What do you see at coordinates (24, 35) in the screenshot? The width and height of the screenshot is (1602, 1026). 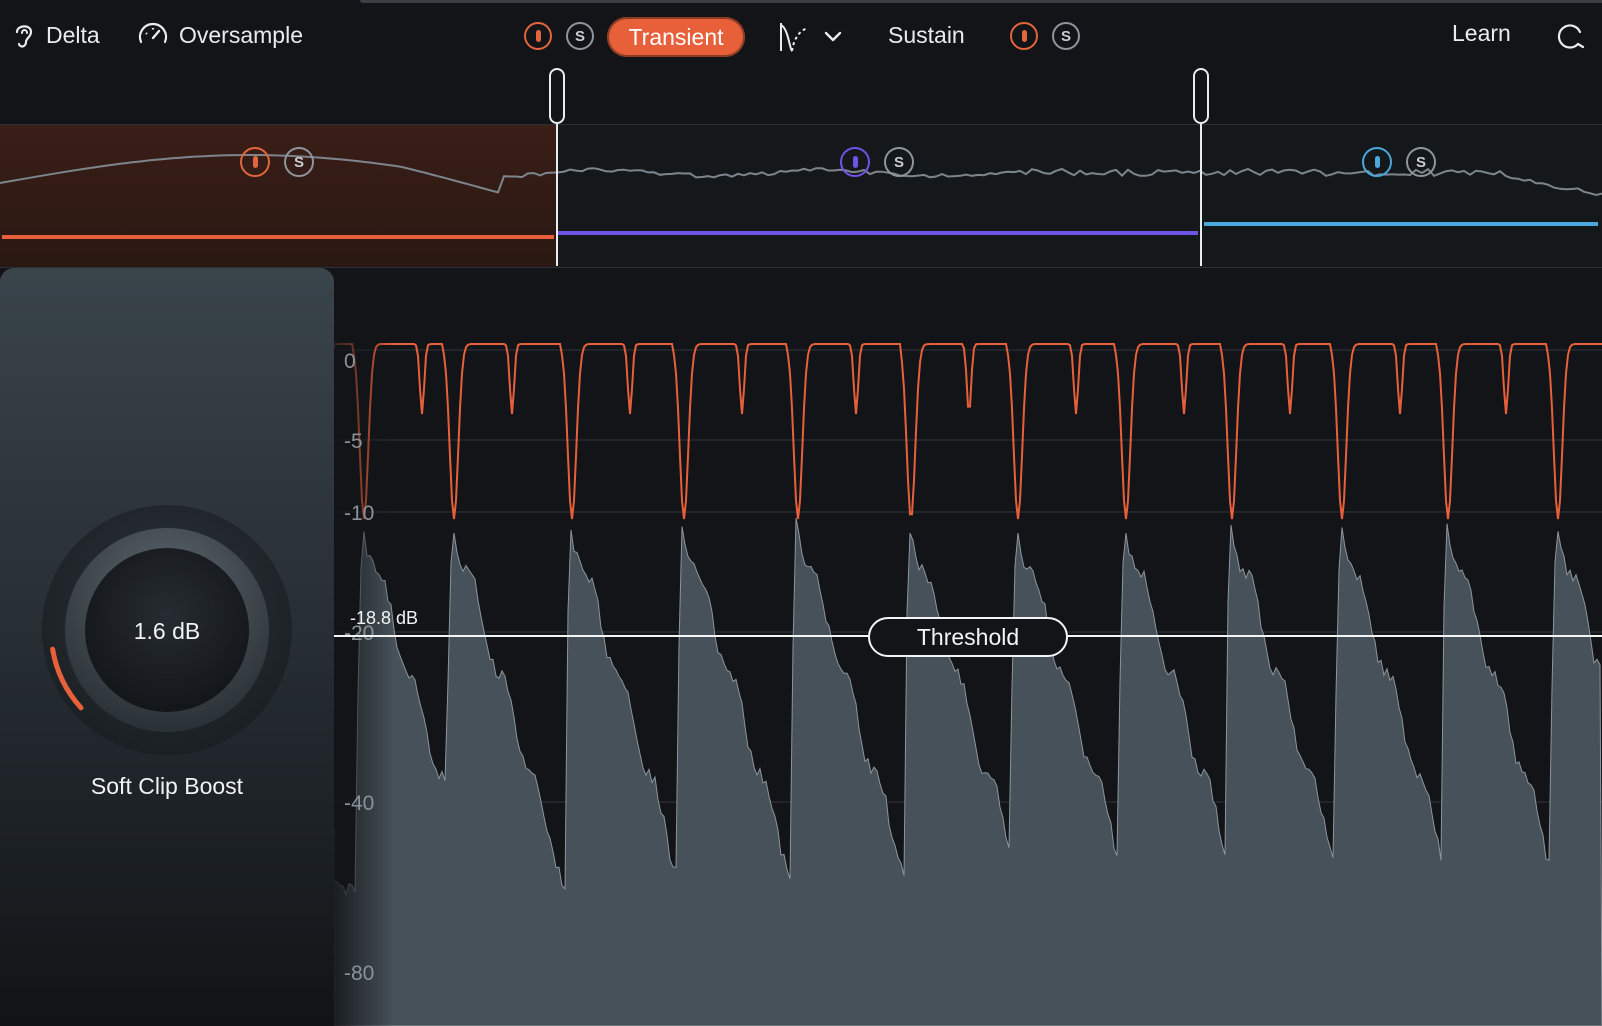 I see `ear-icon` at bounding box center [24, 35].